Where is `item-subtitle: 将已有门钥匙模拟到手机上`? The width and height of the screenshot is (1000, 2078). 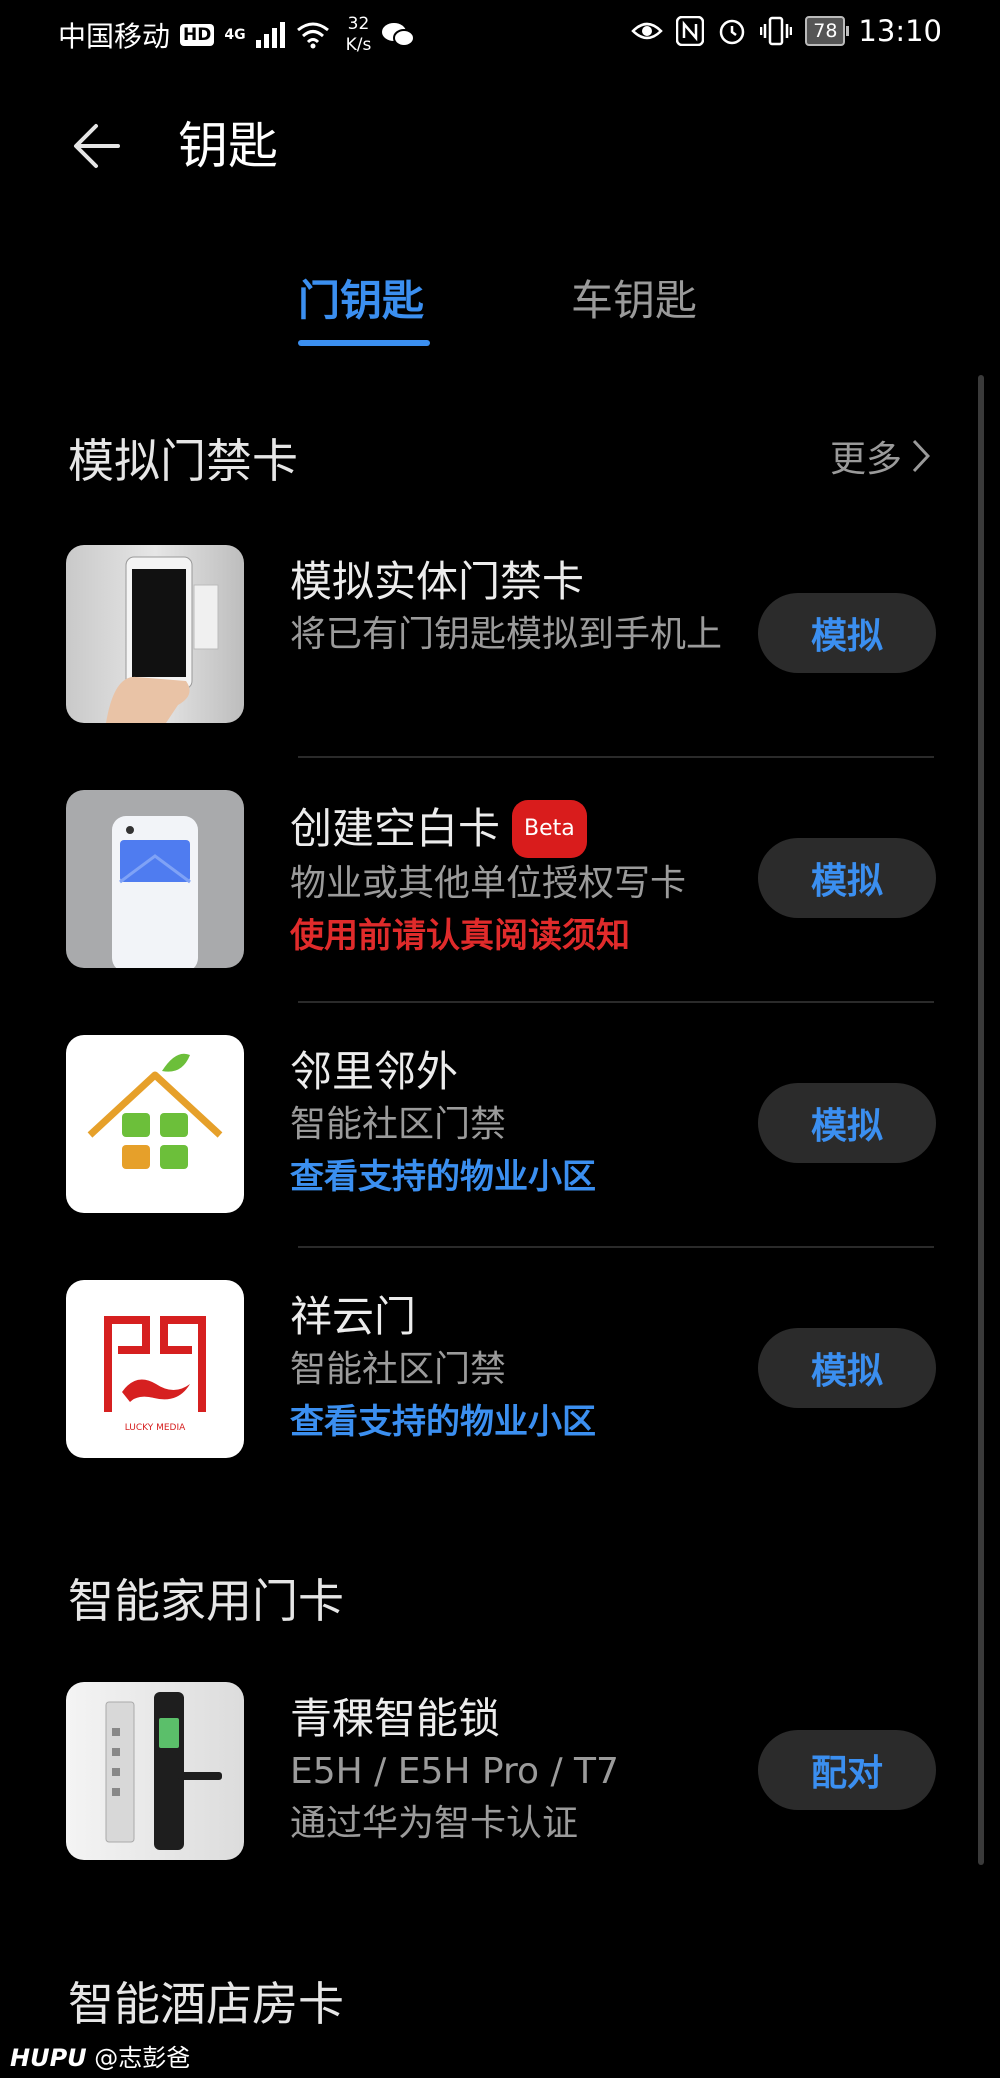
item-subtitle: 将已有门钥匙模拟到手机上 is located at coordinates (506, 634).